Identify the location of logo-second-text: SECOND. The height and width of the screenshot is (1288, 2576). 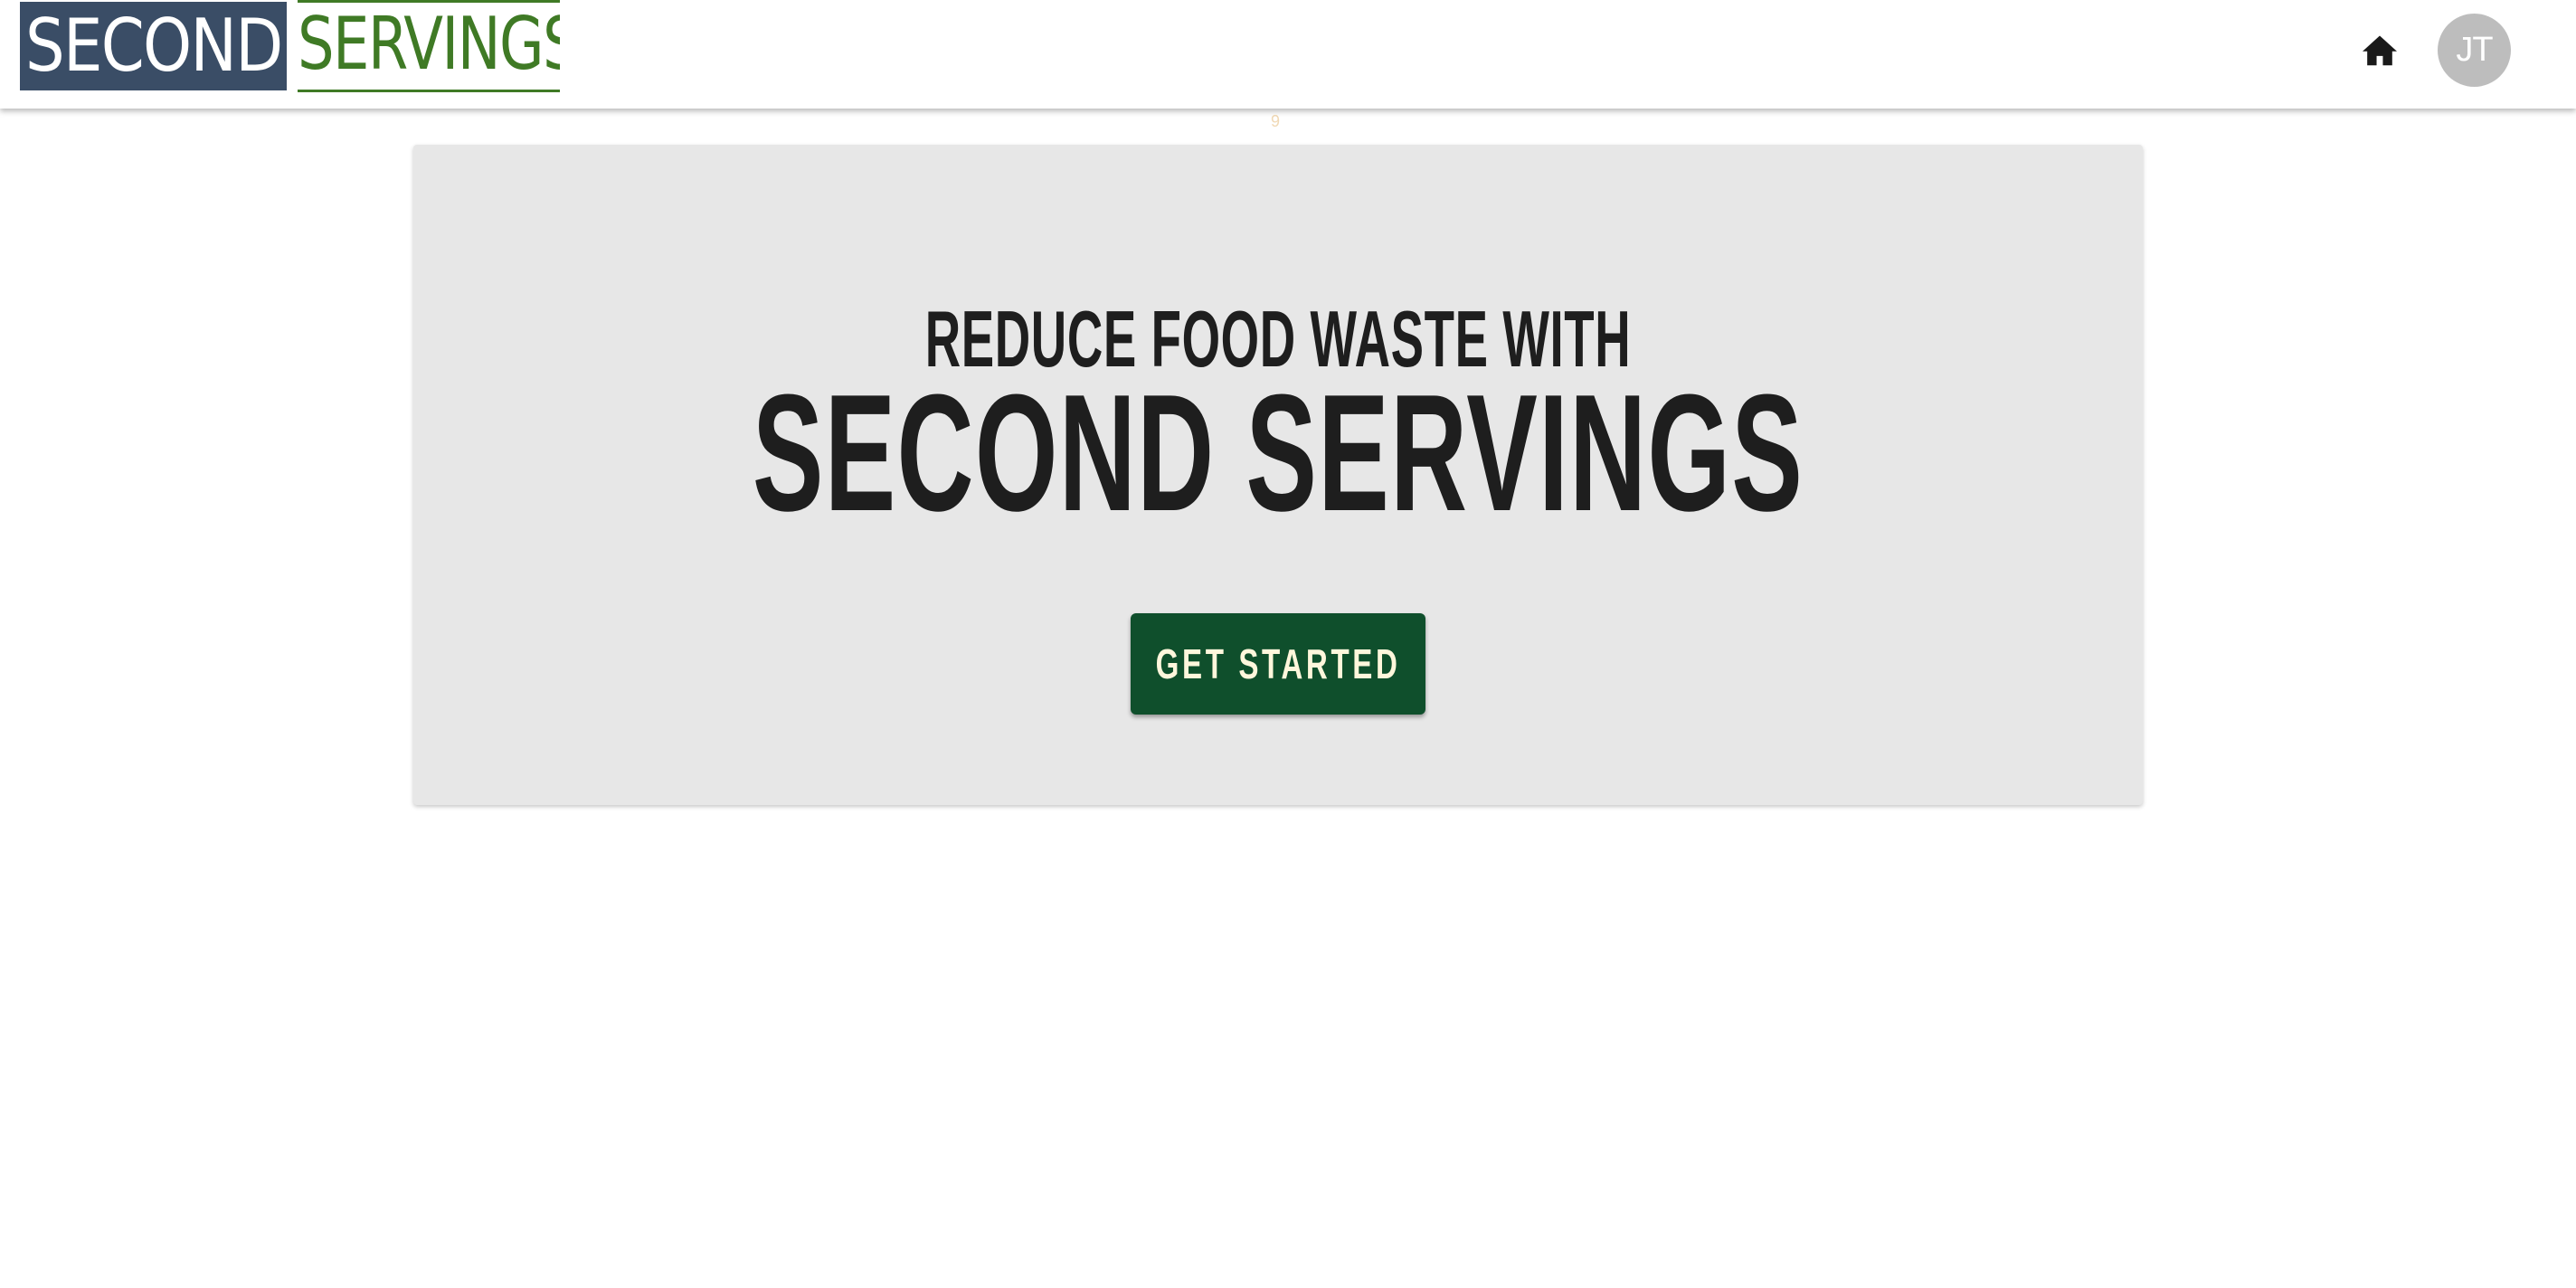
(154, 46).